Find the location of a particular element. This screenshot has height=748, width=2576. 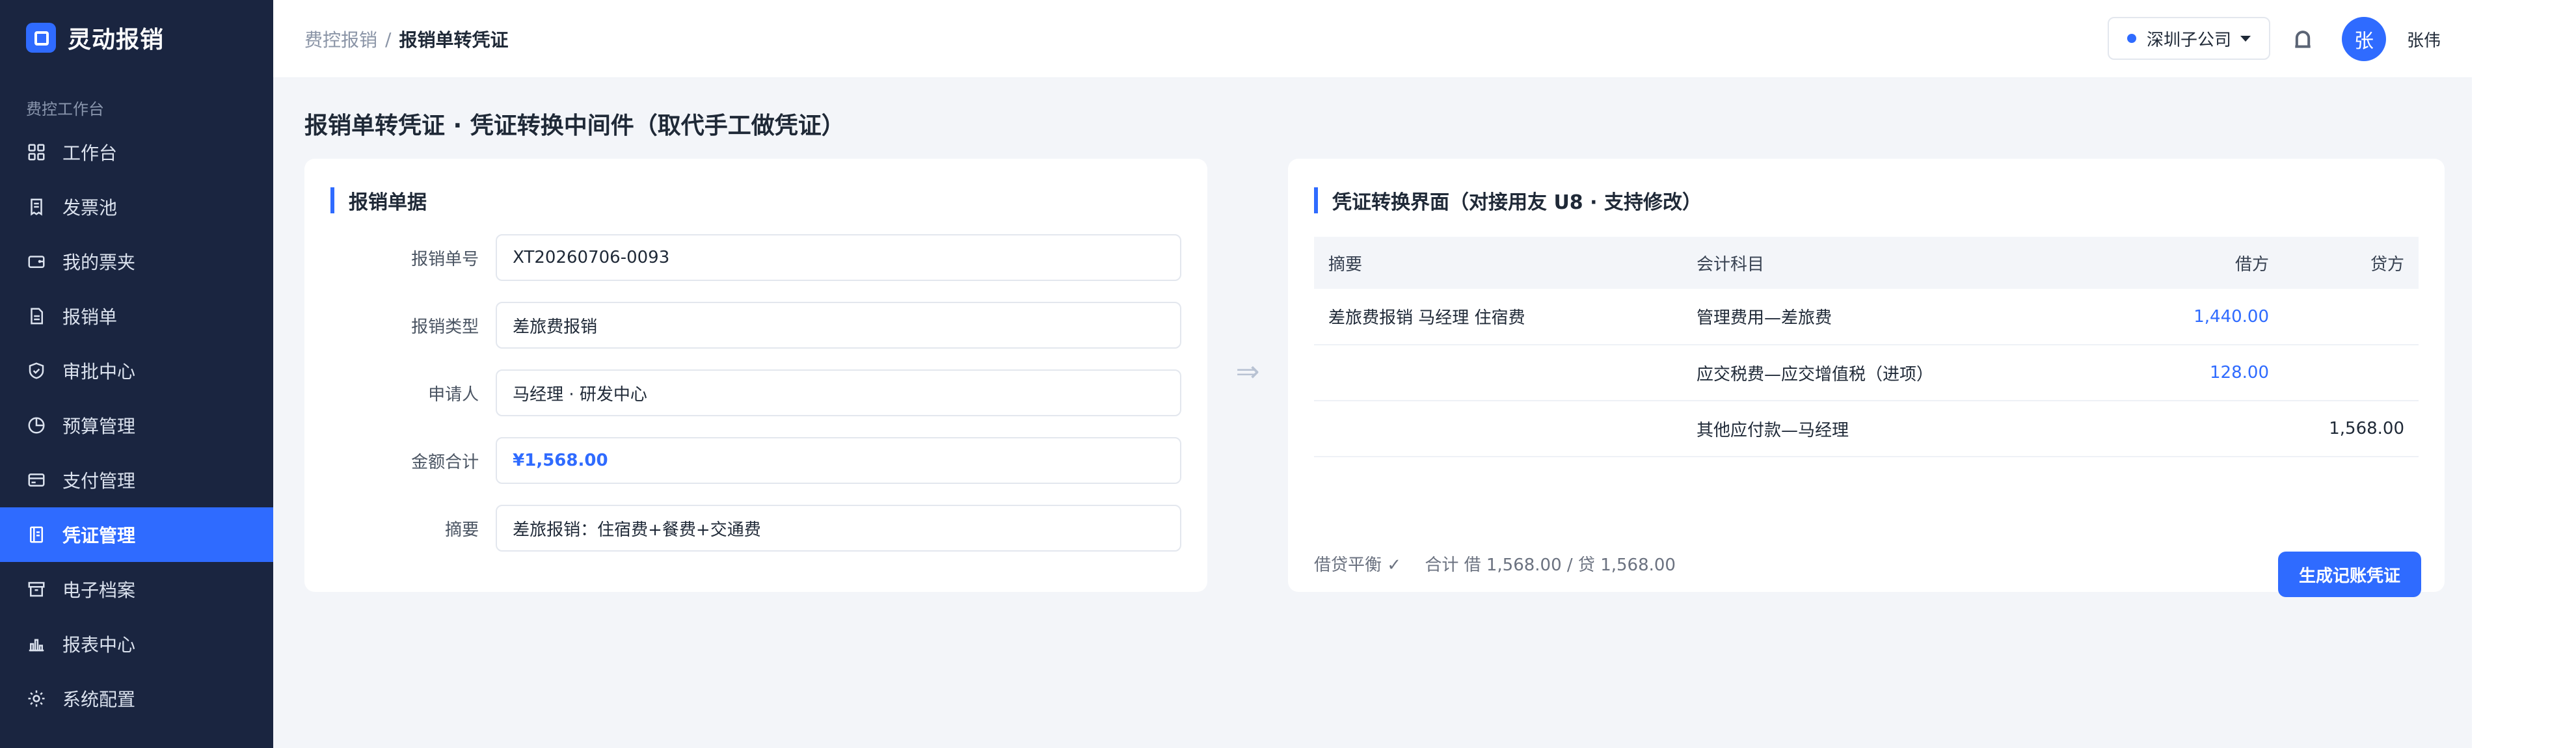

cell-credit: 1,568.00 is located at coordinates (2351, 429).